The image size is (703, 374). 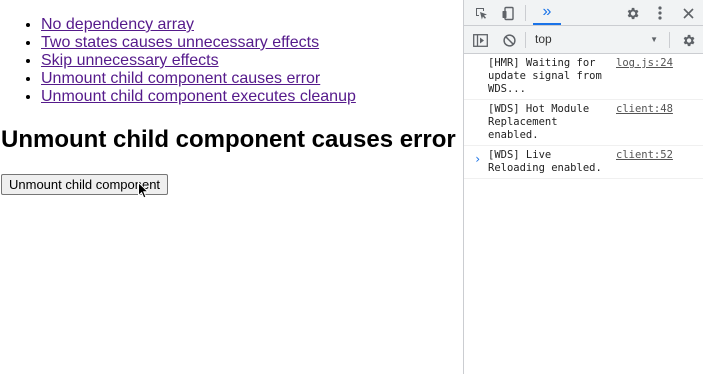 What do you see at coordinates (688, 13) in the screenshot?
I see `close-icon` at bounding box center [688, 13].